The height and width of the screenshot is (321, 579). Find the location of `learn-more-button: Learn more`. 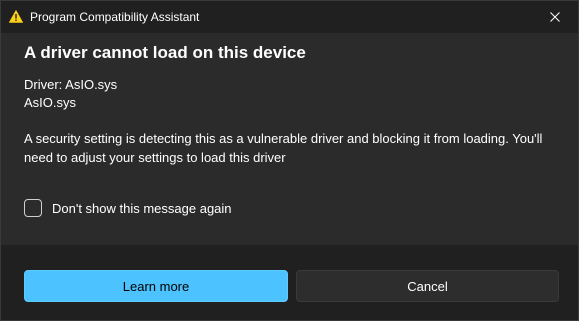

learn-more-button: Learn more is located at coordinates (156, 286).